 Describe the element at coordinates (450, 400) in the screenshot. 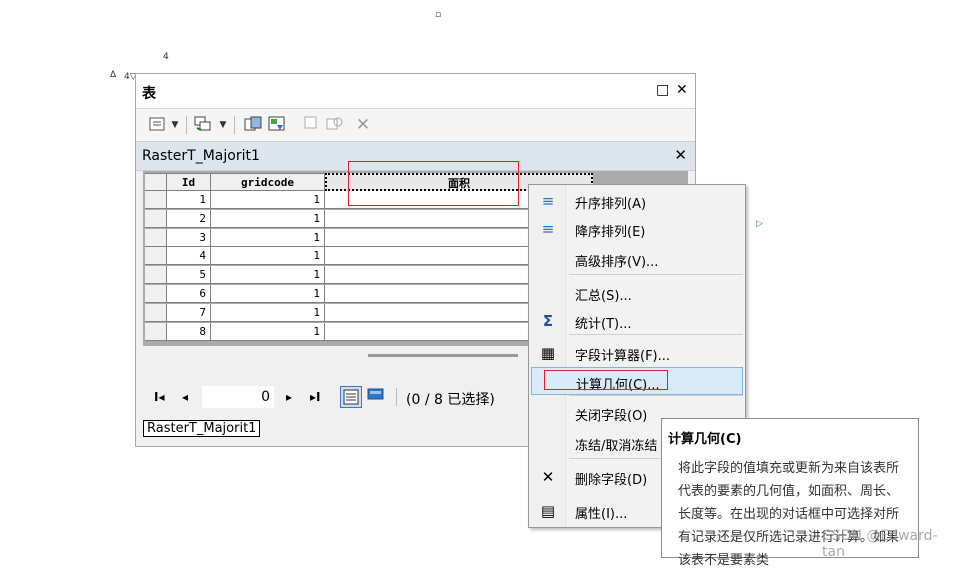

I see `selection-status: (0 / 8 已选择)` at that location.